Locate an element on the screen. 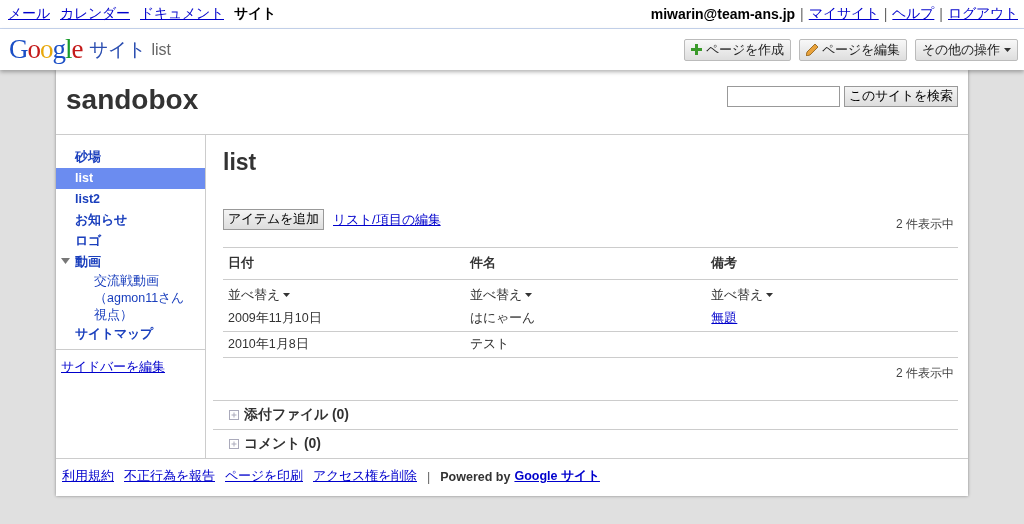  sidebar-item: サイトマップ is located at coordinates (130, 334).